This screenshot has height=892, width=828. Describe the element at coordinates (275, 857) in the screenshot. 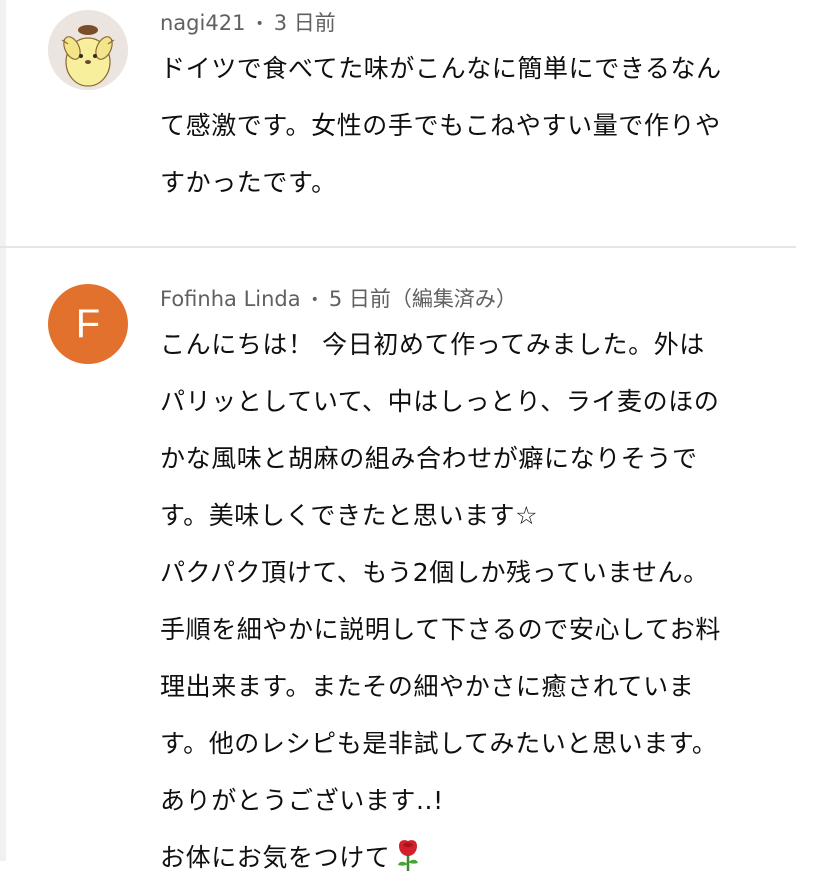

I see `comment-line: お体にお気をつけて` at that location.